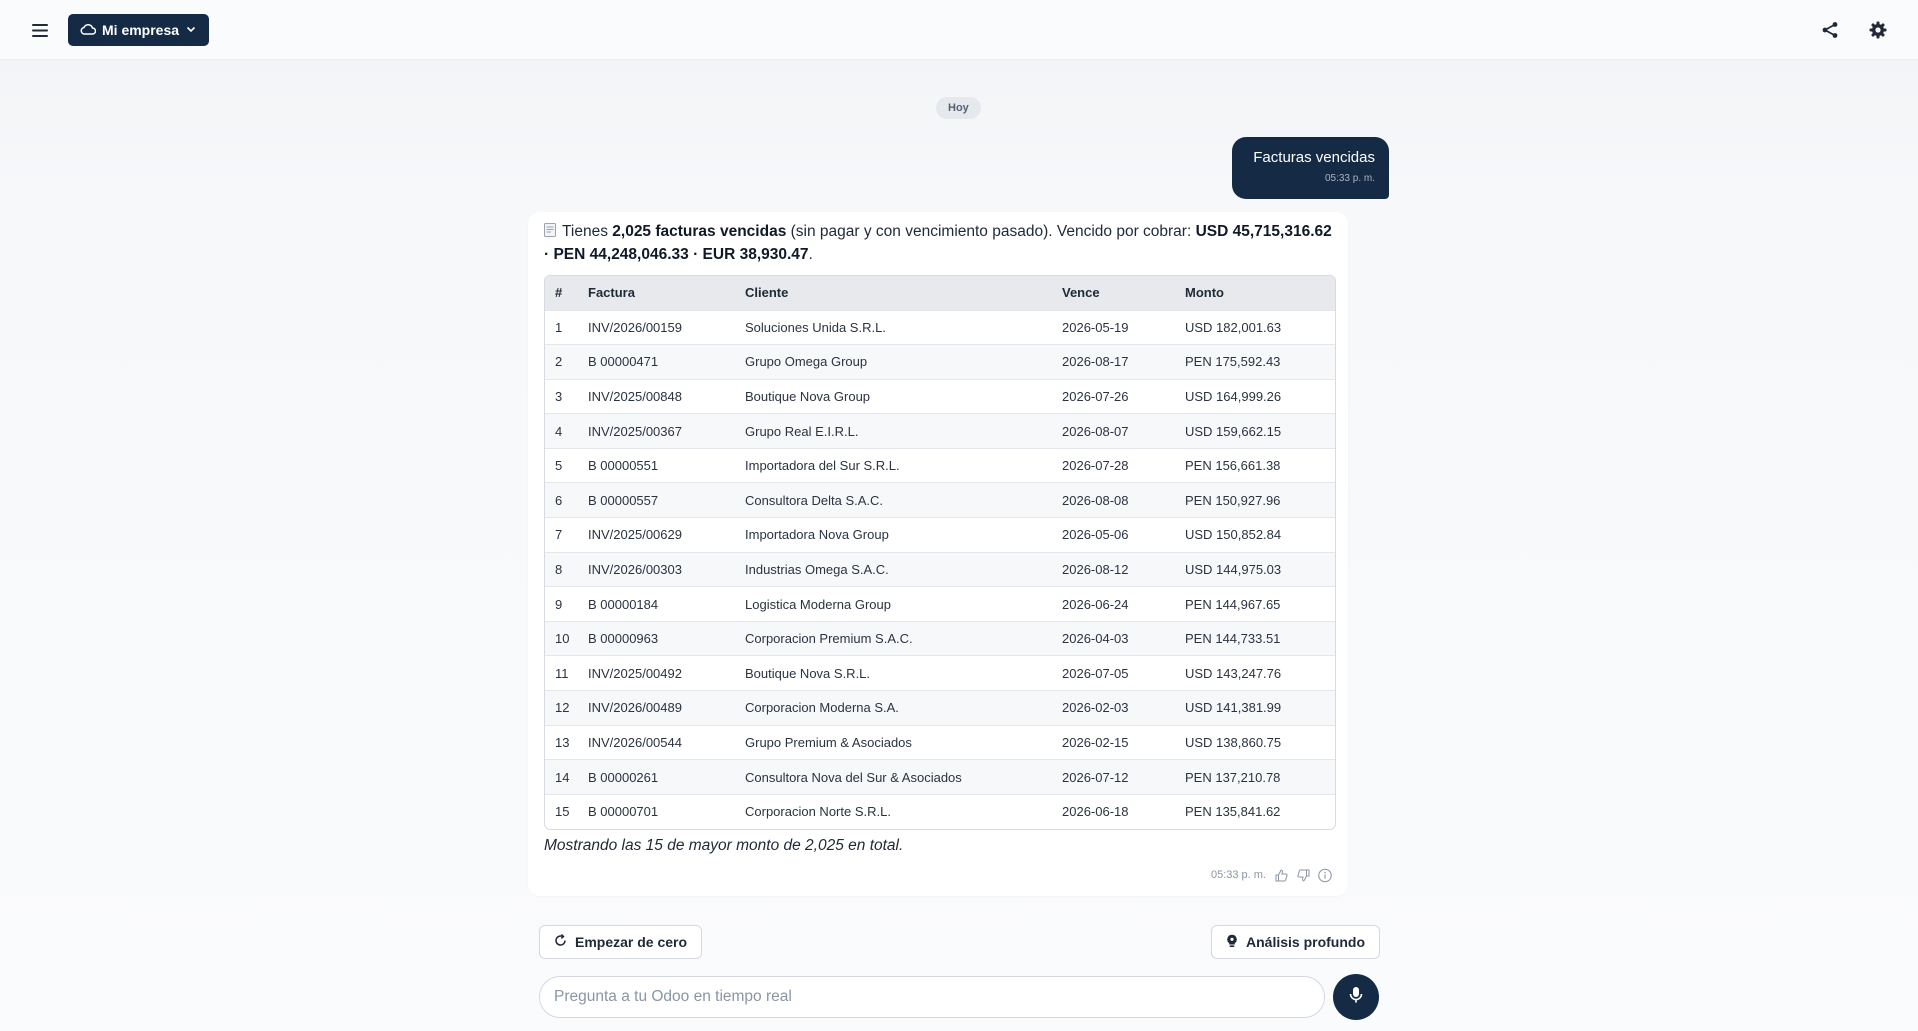  What do you see at coordinates (559, 535) in the screenshot?
I see `cell-number: 7` at bounding box center [559, 535].